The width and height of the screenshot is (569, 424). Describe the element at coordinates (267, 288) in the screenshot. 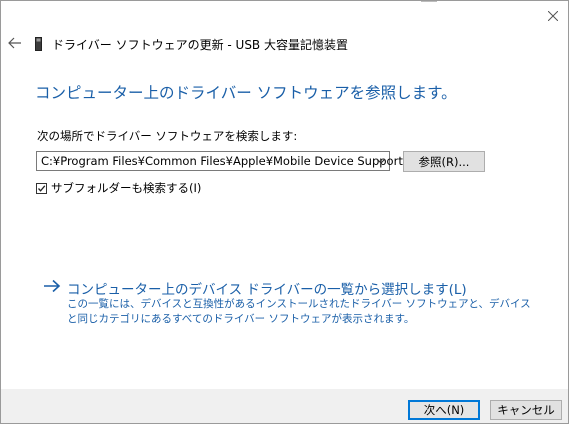

I see `pick-from-list-title: コンピューター上のデバイス ドライバーの一覧から選択します(L)` at that location.